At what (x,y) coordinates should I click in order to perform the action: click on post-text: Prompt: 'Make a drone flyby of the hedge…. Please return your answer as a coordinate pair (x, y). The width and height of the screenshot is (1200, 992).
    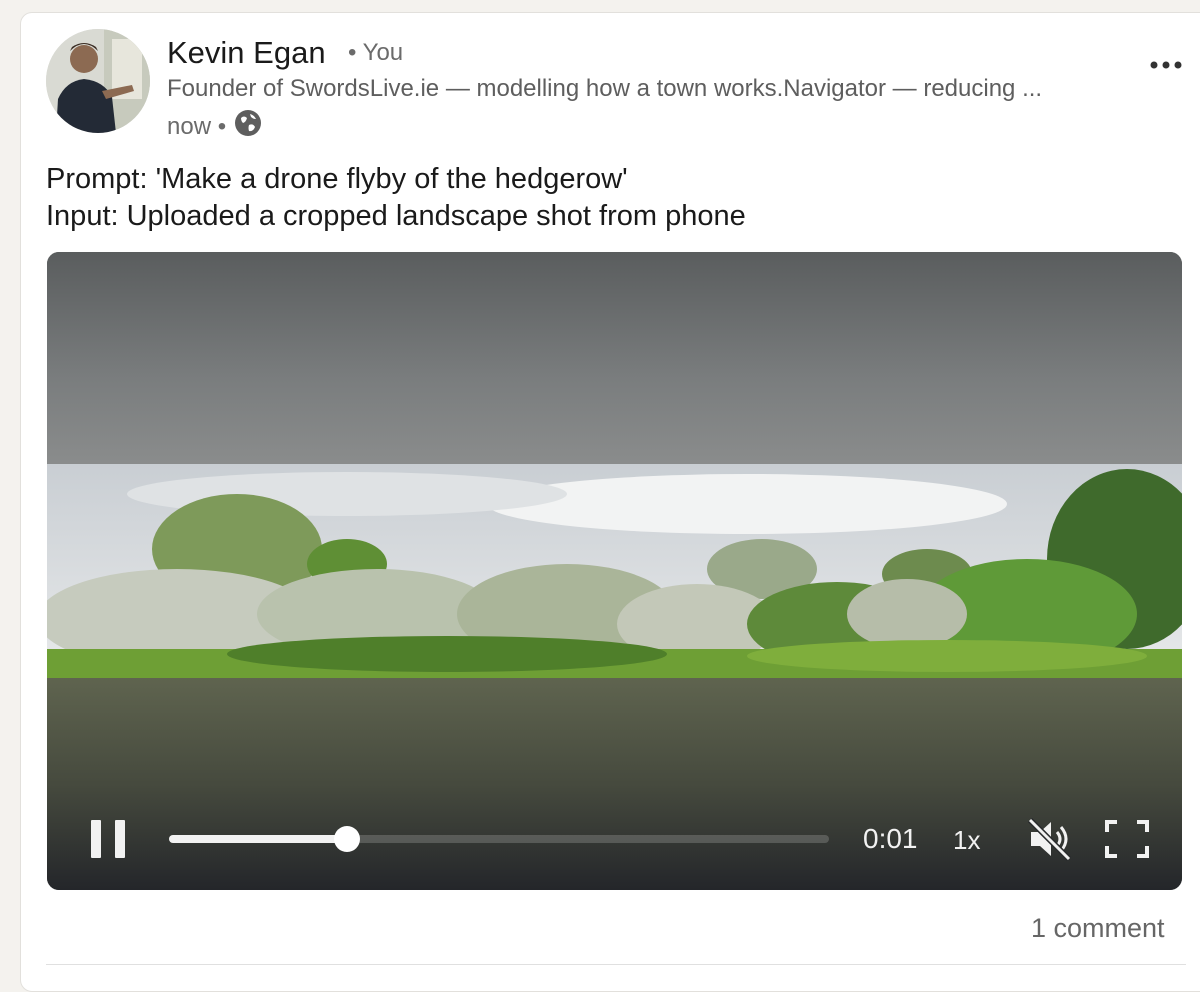
    Looking at the image, I should click on (396, 198).